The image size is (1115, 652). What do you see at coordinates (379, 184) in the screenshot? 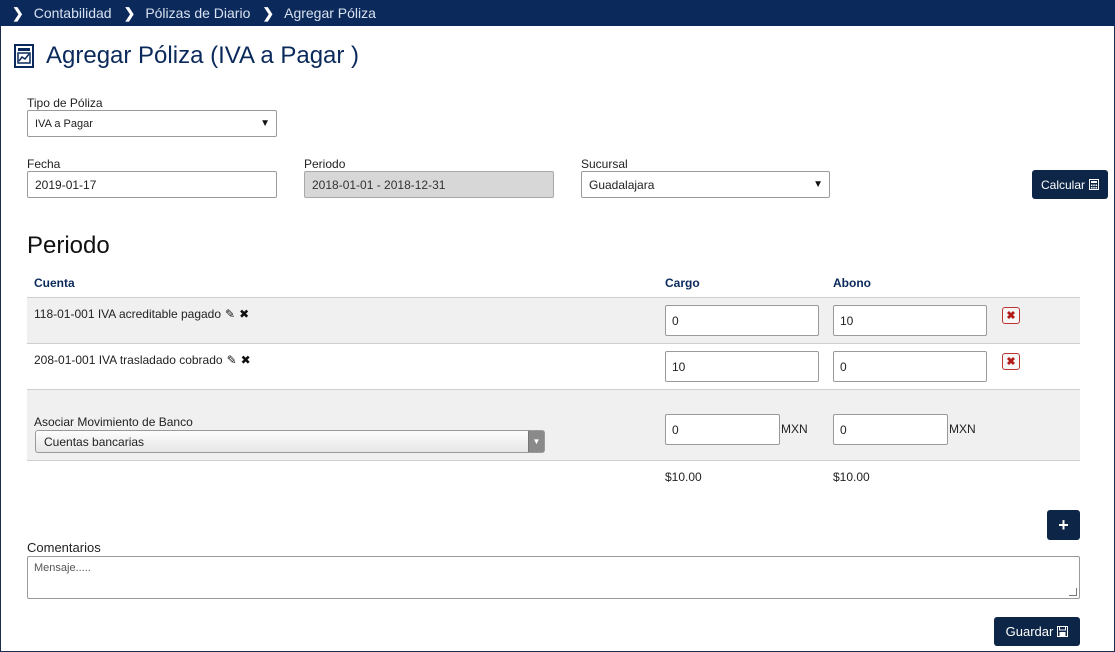
I see `periodo-value: 2018-01-01 - 2018-12-31` at bounding box center [379, 184].